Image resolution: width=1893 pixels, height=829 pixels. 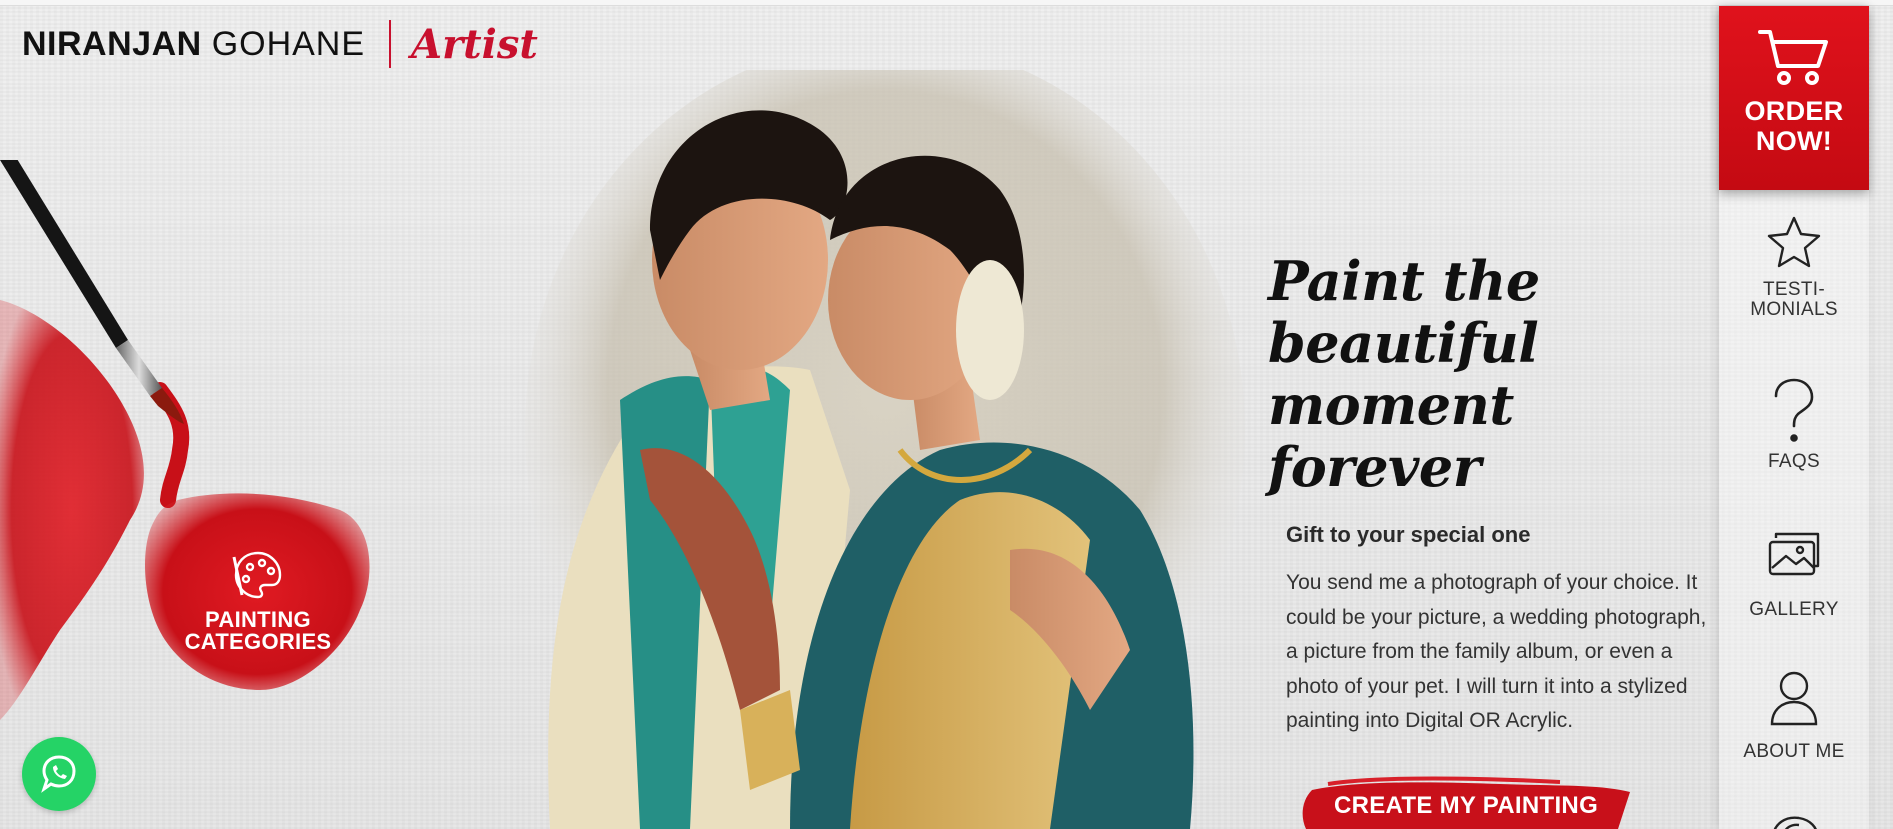 I want to click on logo-divider, so click(x=390, y=44).